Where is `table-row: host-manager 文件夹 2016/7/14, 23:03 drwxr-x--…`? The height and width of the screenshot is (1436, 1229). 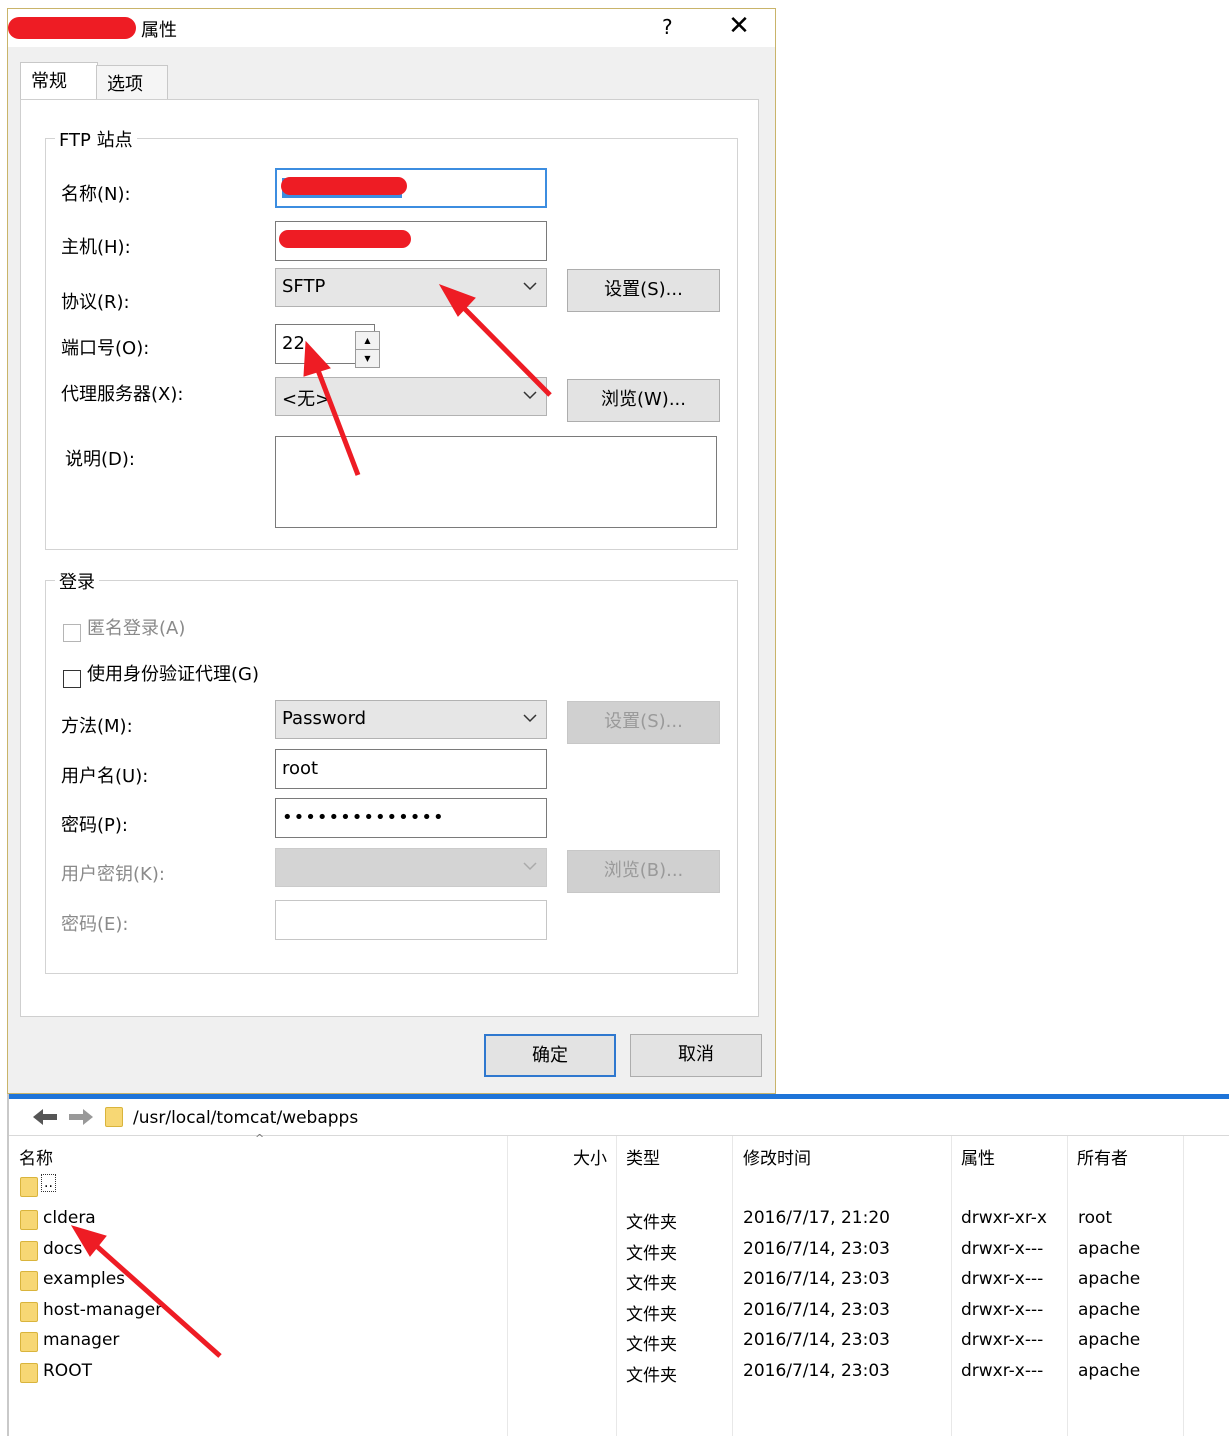
table-row: host-manager 文件夹 2016/7/14, 23:03 drwxr-x--… is located at coordinates (609, 1312).